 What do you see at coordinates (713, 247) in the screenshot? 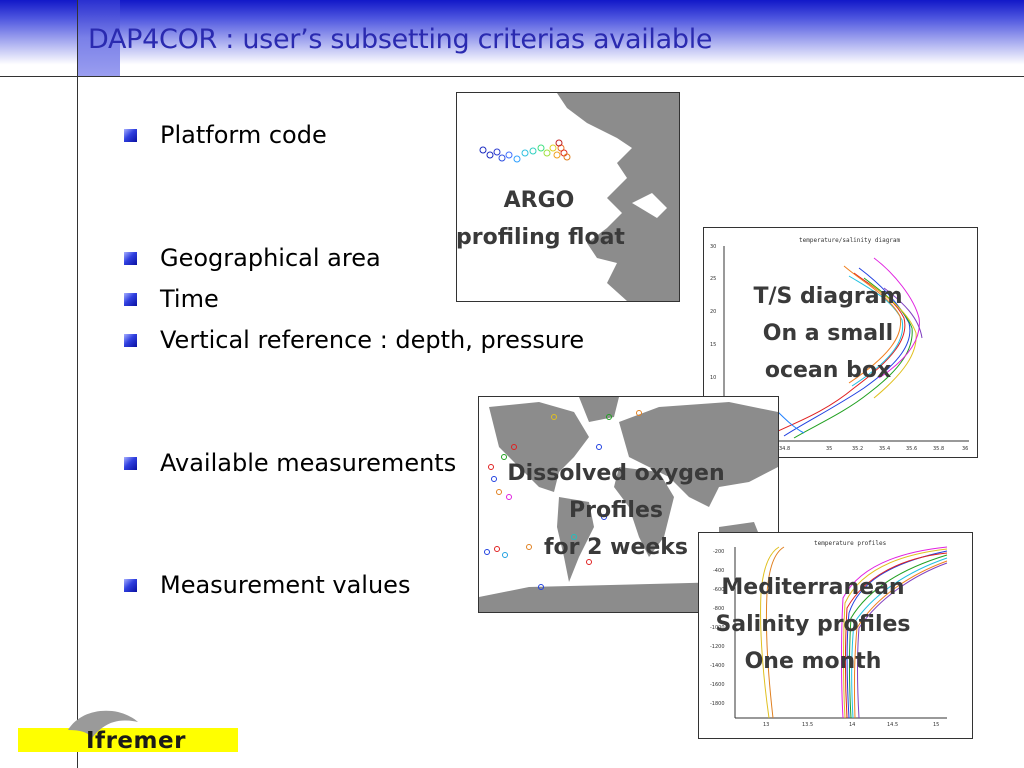
I see `svg-text: 30` at bounding box center [713, 247].